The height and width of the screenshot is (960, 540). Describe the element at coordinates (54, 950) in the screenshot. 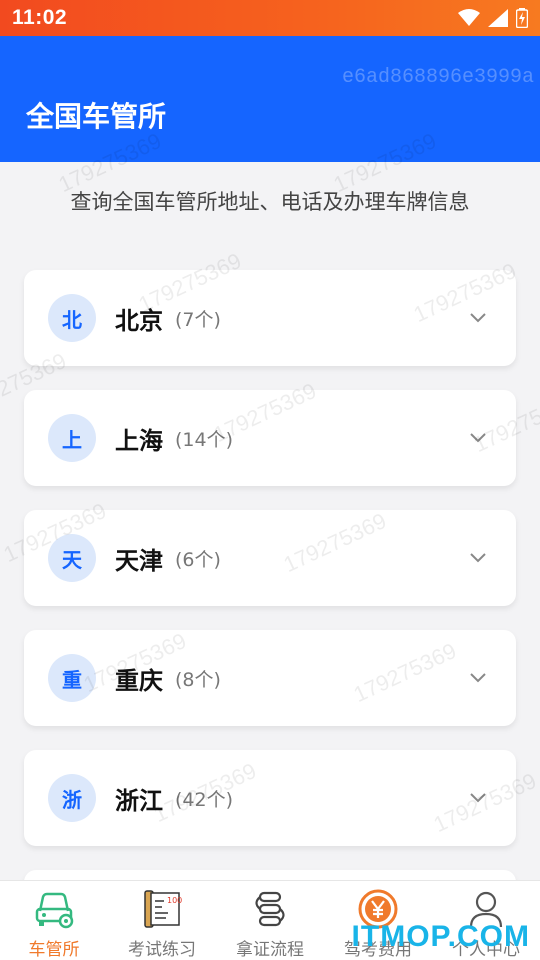

I see `tab-label: 车管所` at that location.